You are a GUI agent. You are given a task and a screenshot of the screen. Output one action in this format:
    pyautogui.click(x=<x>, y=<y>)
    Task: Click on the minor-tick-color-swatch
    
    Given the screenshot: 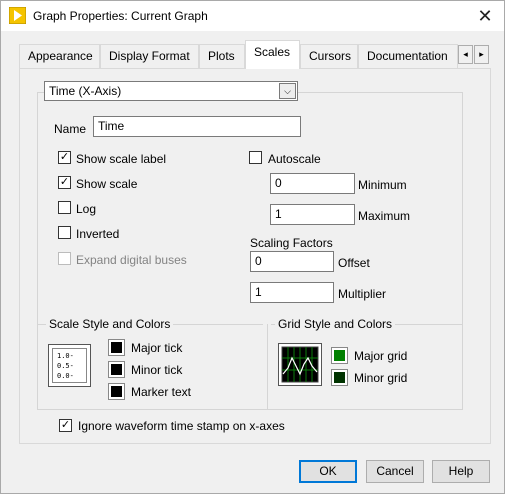 What is the action you would take?
    pyautogui.click(x=116, y=369)
    